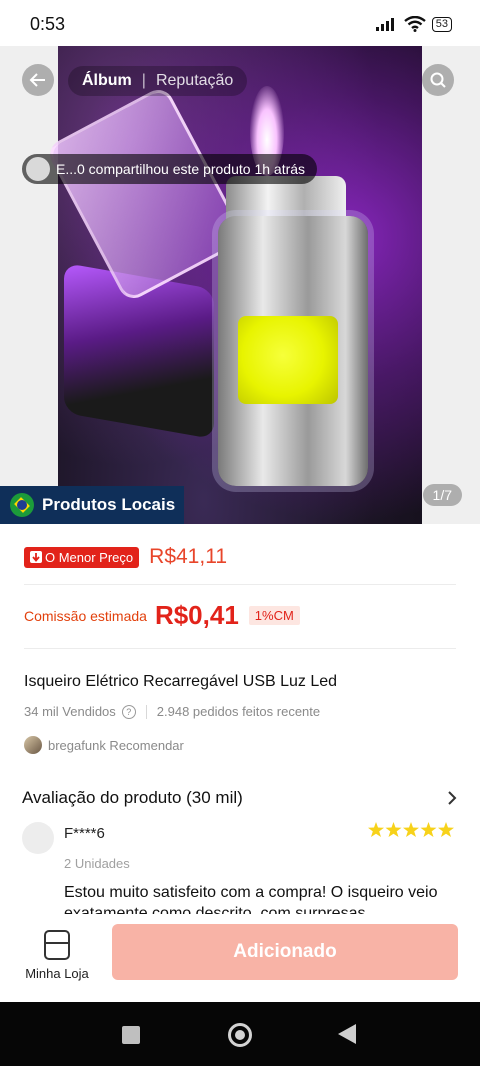 The image size is (480, 1066). Describe the element at coordinates (384, 24) in the screenshot. I see `signal-icon` at that location.